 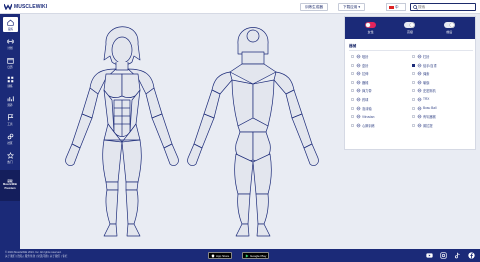 What do you see at coordinates (442, 99) in the screenshot?
I see `equipment-item-11: TRX` at bounding box center [442, 99].